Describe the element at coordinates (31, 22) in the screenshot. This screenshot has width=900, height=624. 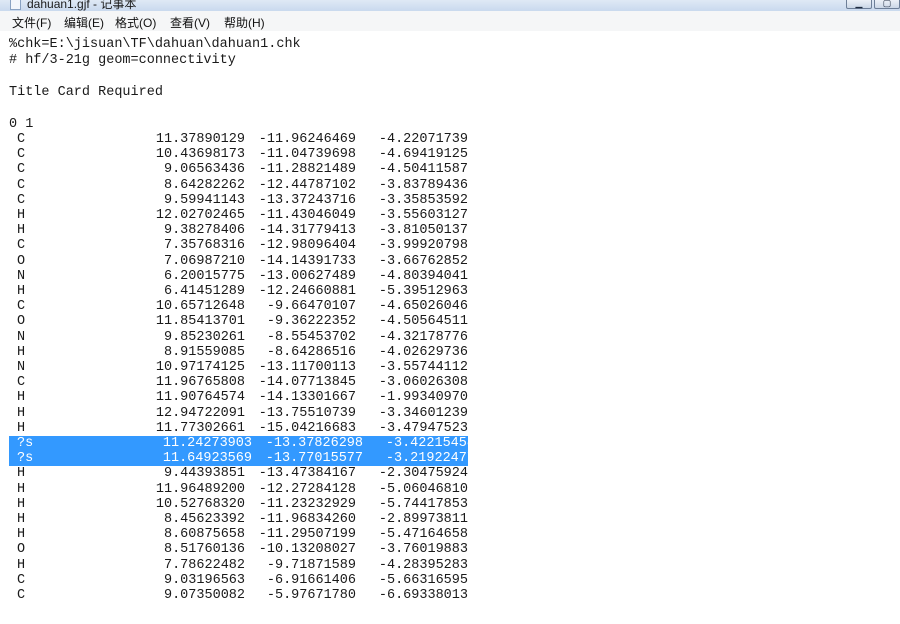
I see `menu-file: 文件(F)` at that location.